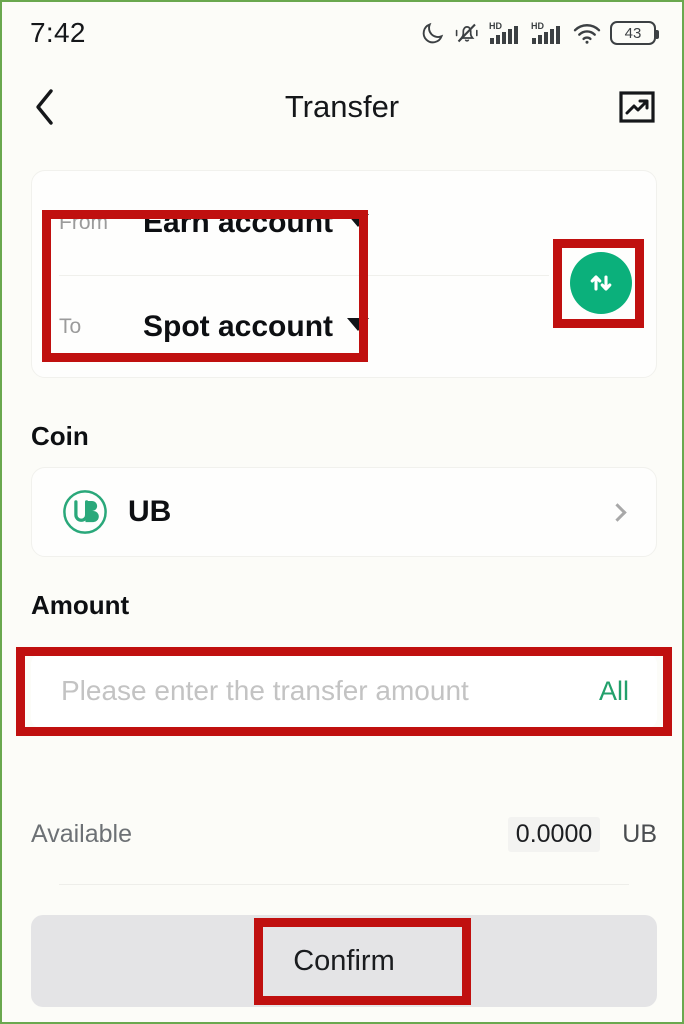 This screenshot has width=684, height=1024. What do you see at coordinates (466, 33) in the screenshot?
I see `bell-muted-icon` at bounding box center [466, 33].